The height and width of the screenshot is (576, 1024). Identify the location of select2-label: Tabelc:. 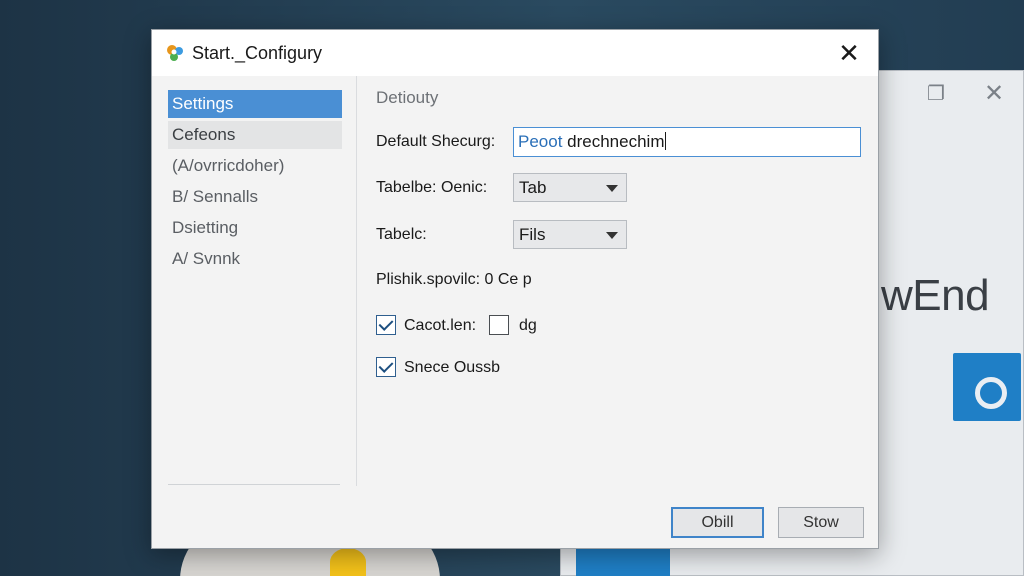
(401, 234).